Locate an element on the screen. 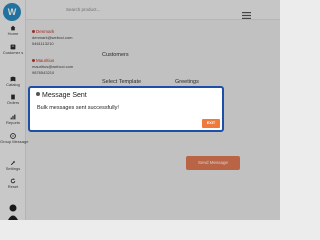 This screenshot has height=240, width=320. dialog-status-icon is located at coordinates (38, 94).